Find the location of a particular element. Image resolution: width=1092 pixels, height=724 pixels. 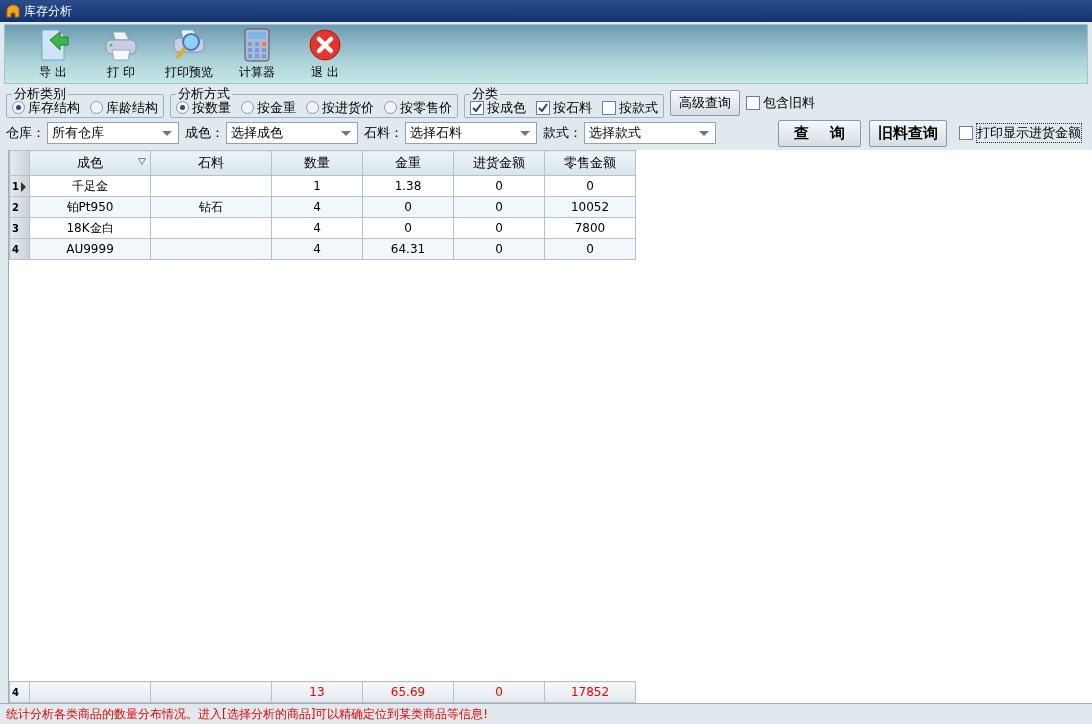

option-label: 按金重 is located at coordinates (276, 107).